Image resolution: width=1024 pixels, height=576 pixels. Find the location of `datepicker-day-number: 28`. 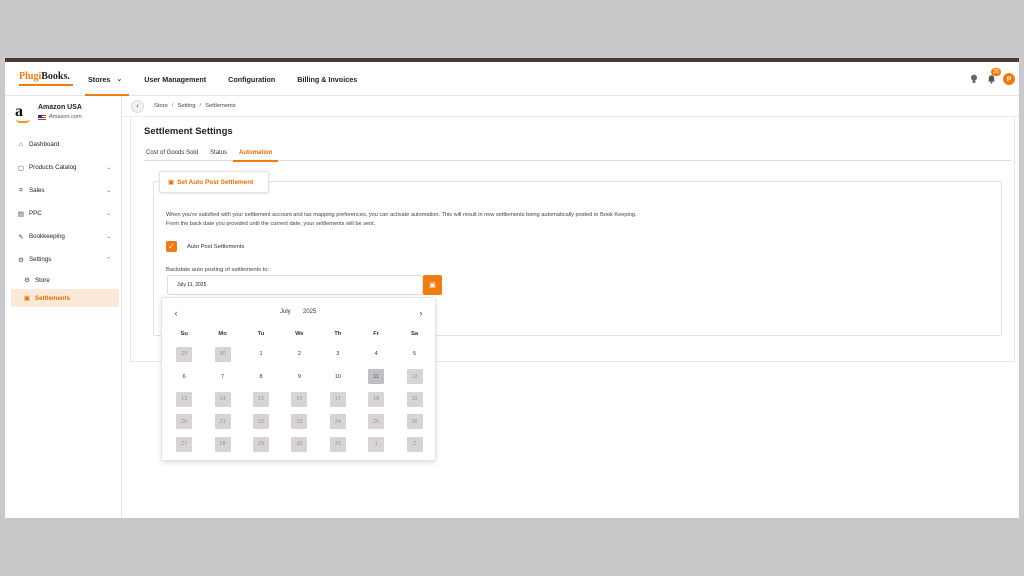

datepicker-day-number: 28 is located at coordinates (222, 444).